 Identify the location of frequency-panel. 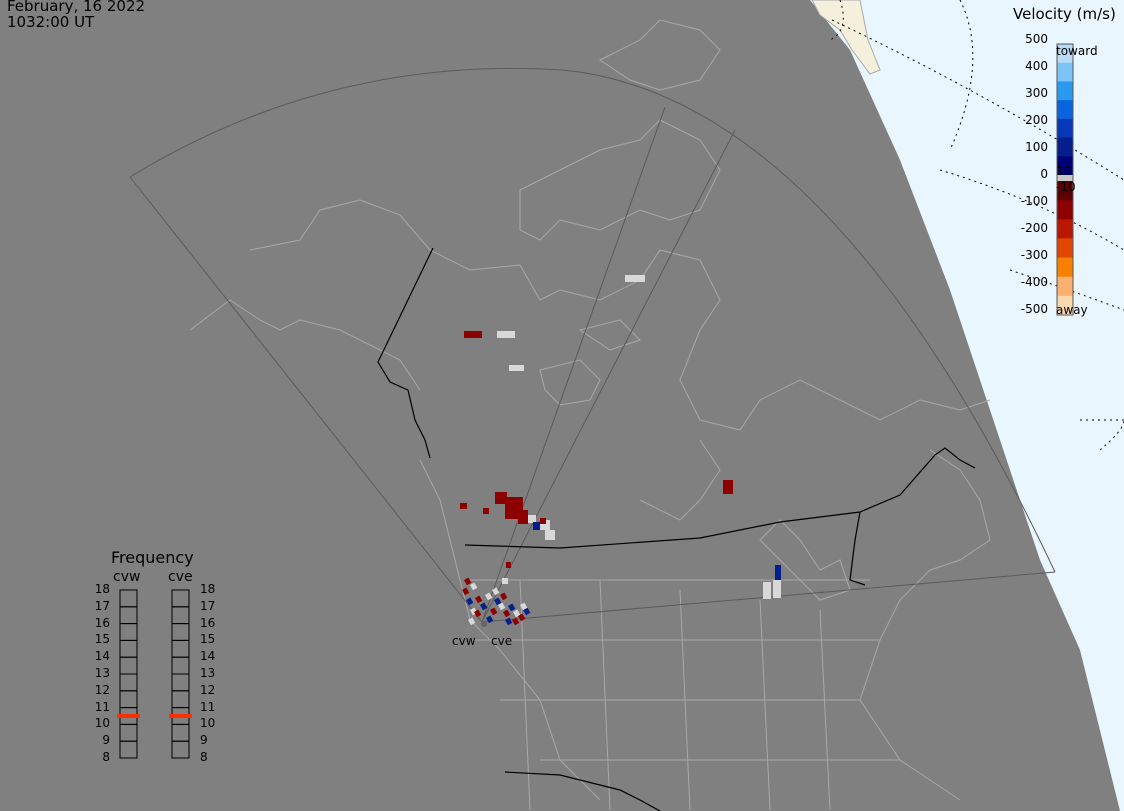
(154, 674).